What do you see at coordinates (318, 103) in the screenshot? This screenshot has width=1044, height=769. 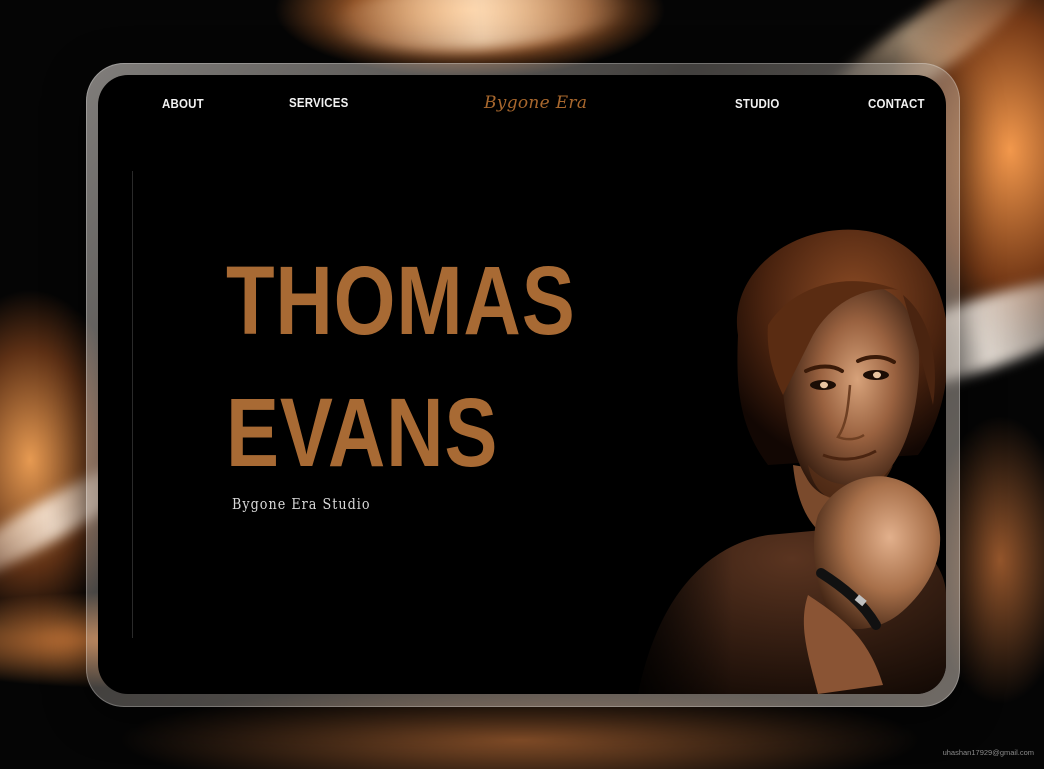 I see `nav-services-link: SERVICES` at bounding box center [318, 103].